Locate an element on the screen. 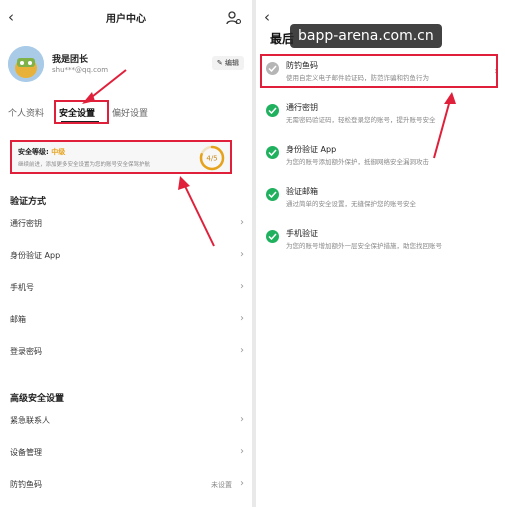 The width and height of the screenshot is (505, 507). page-title: 用户中心 is located at coordinates (126, 19).